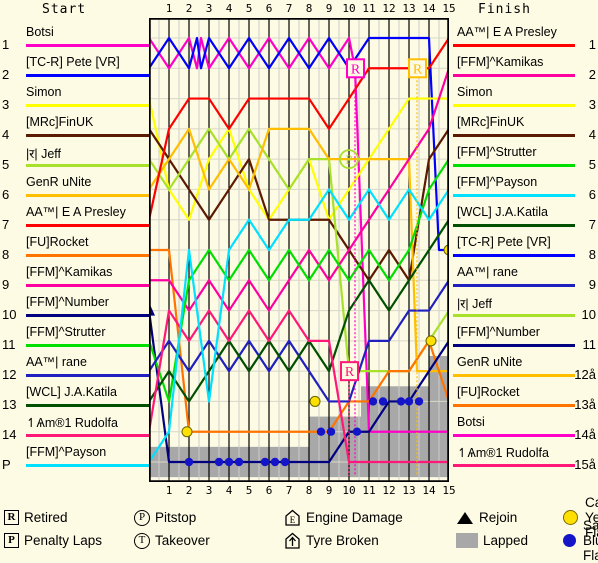 This screenshot has height=563, width=598. I want to click on lap-tick-label: 8, so click(309, 490).